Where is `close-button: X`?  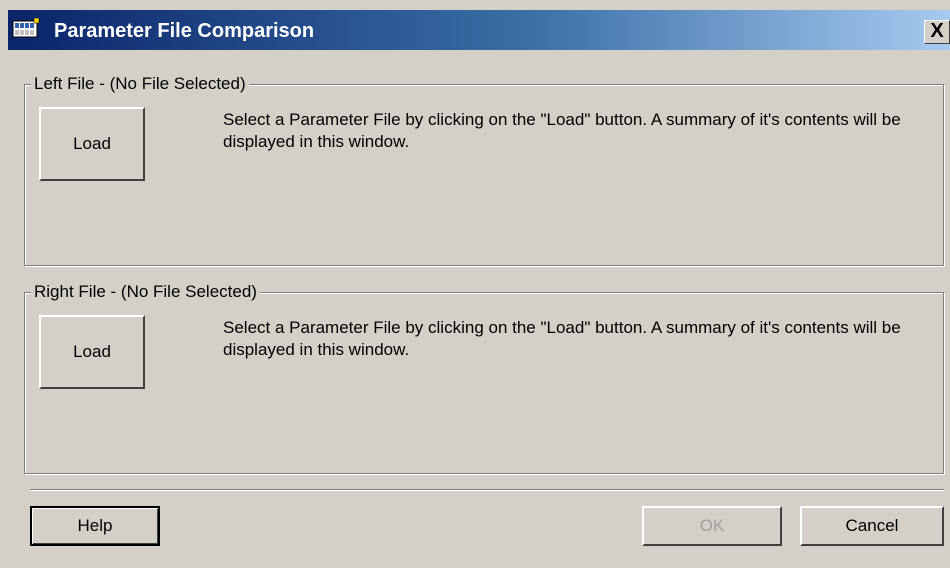 close-button: X is located at coordinates (937, 32).